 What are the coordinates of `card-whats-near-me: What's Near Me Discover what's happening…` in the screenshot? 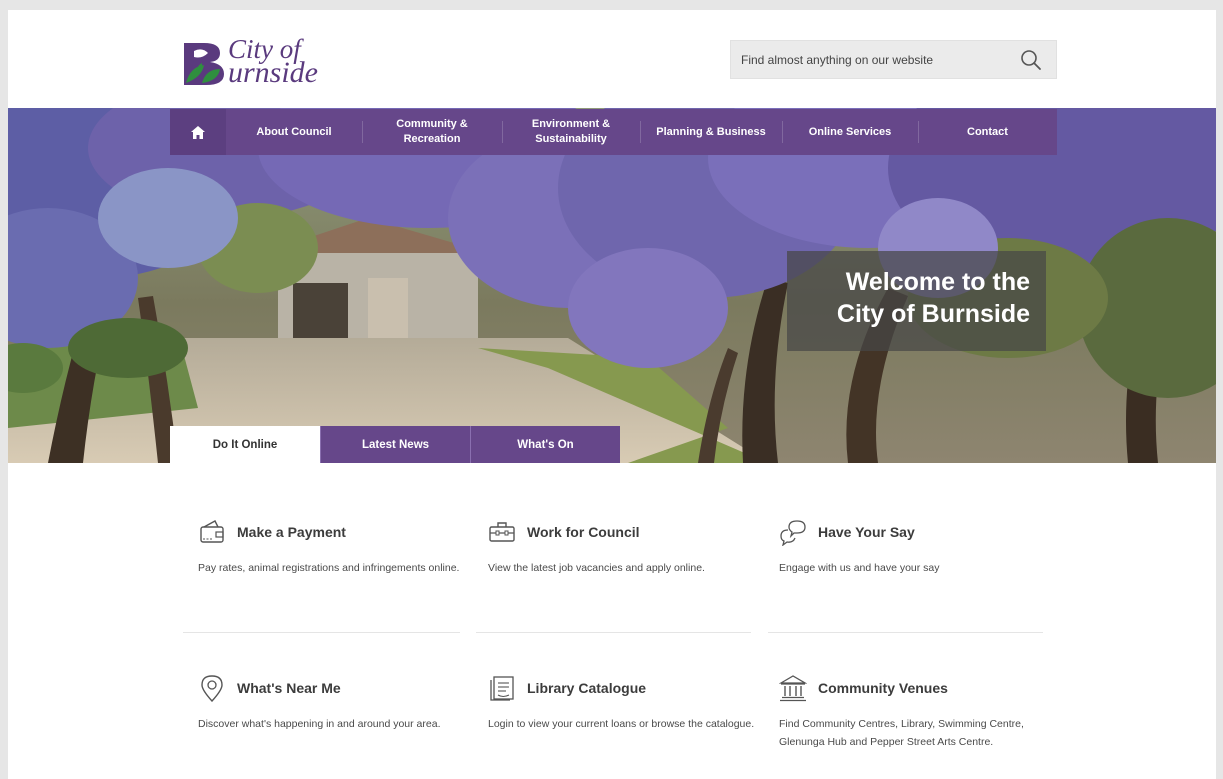 It's located at (333, 703).